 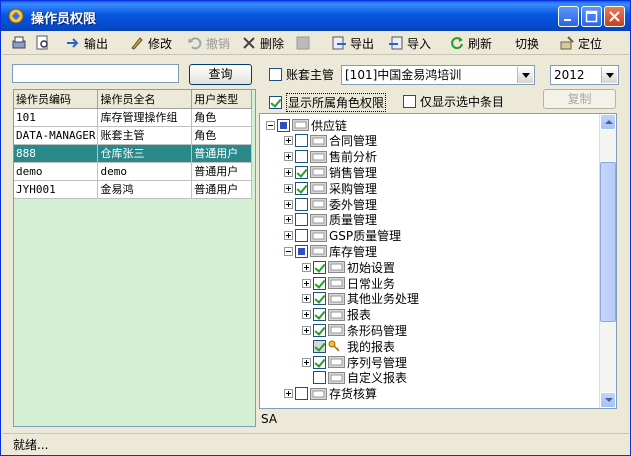 What do you see at coordinates (220, 74) in the screenshot?
I see `query-button: 查询` at bounding box center [220, 74].